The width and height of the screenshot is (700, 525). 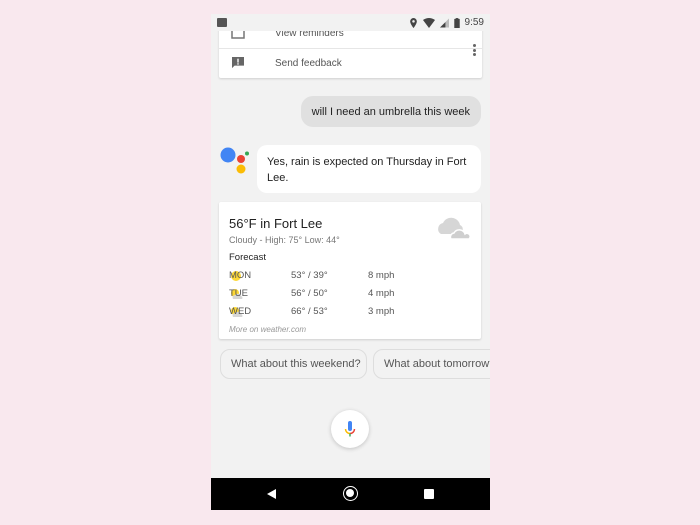 I want to click on weather-title: 56°F in Fort Lee, so click(x=276, y=223).